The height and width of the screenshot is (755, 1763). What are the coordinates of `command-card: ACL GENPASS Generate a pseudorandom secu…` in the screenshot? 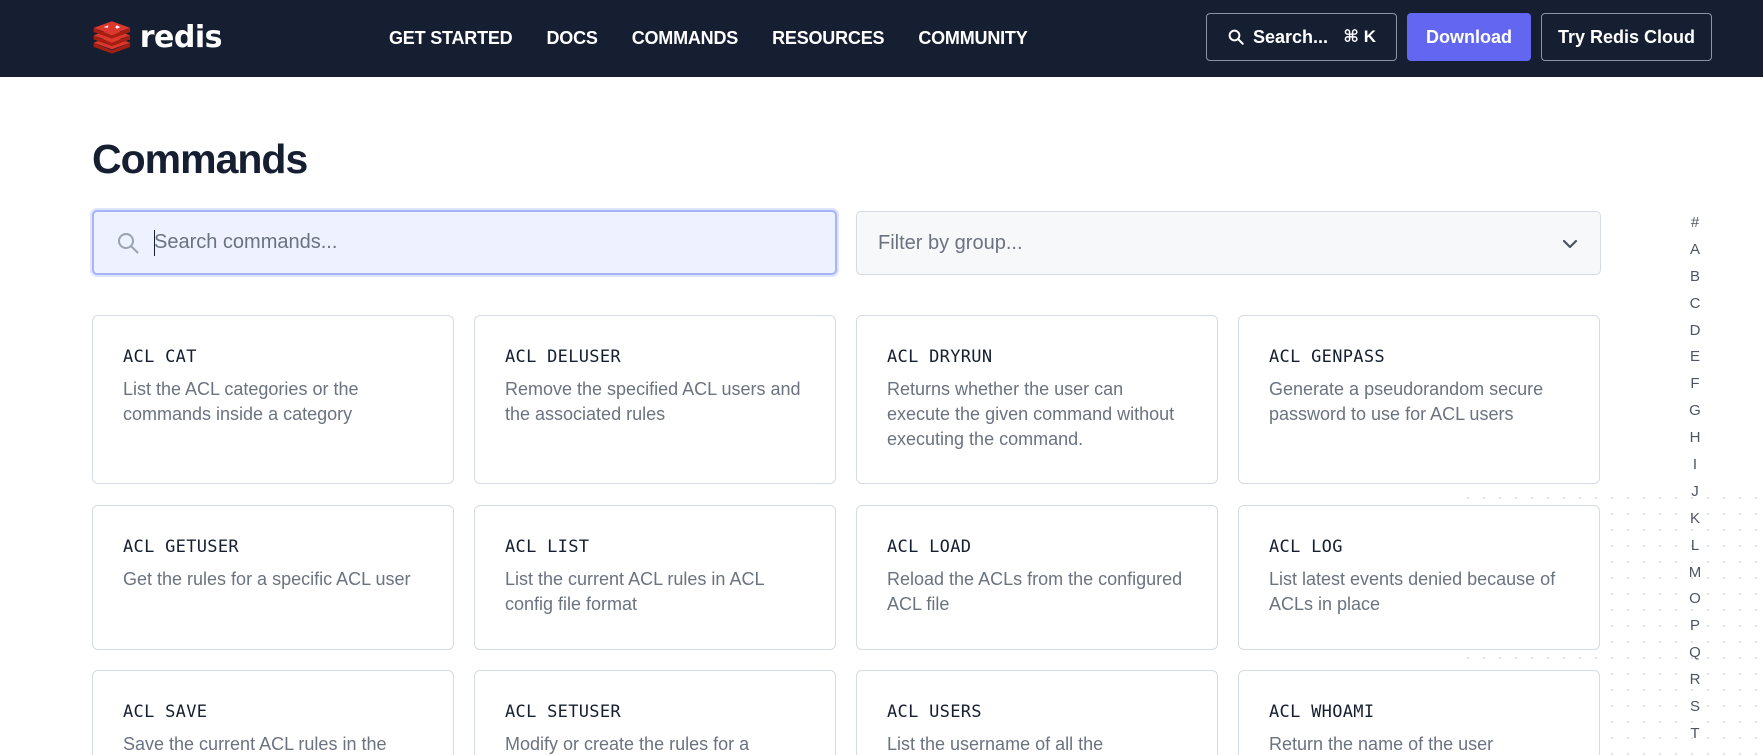 It's located at (1419, 399).